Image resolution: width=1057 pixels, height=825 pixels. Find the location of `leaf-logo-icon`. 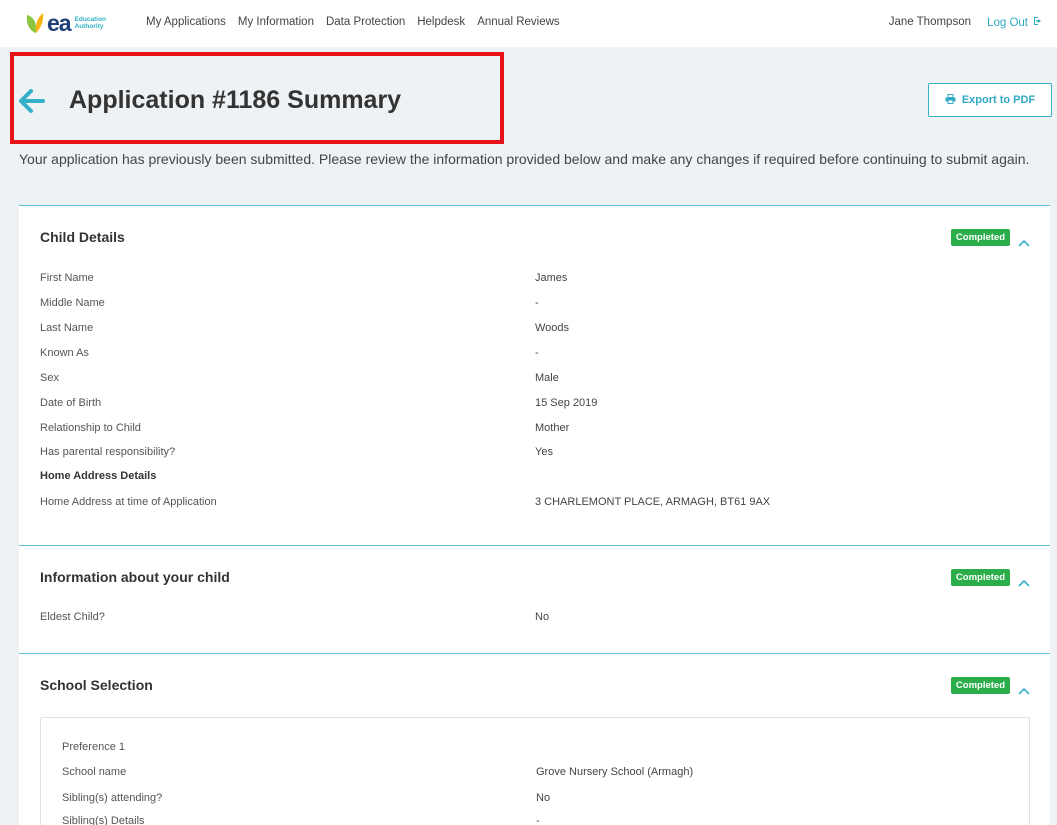

leaf-logo-icon is located at coordinates (35, 23).